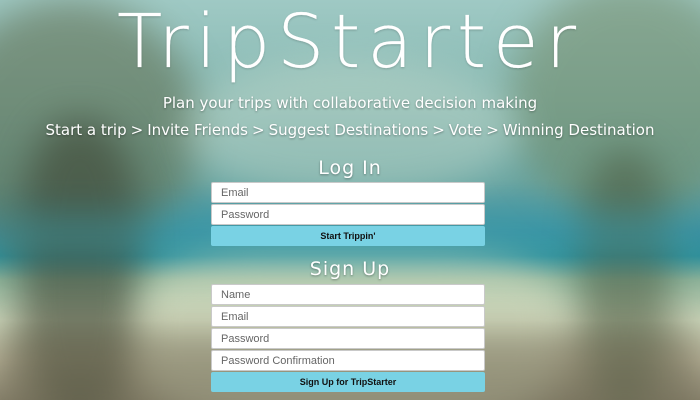 This screenshot has width=700, height=400. I want to click on step-vote: Vote, so click(465, 130).